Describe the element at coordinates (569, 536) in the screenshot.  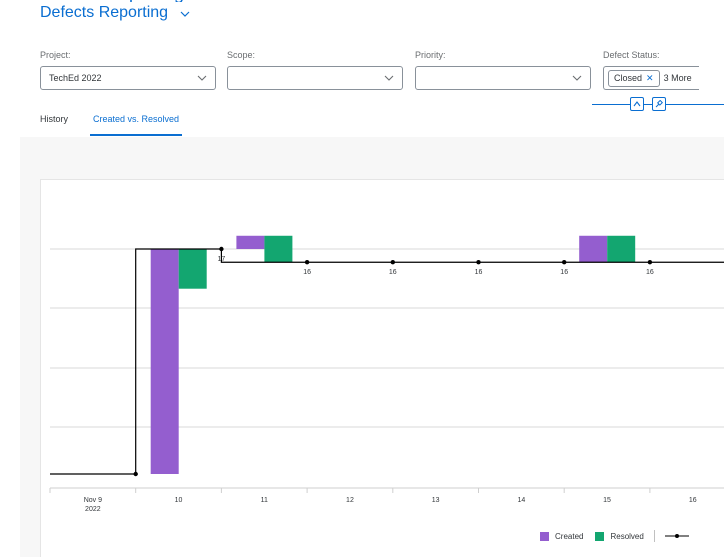
I see `legend-created: Created` at that location.